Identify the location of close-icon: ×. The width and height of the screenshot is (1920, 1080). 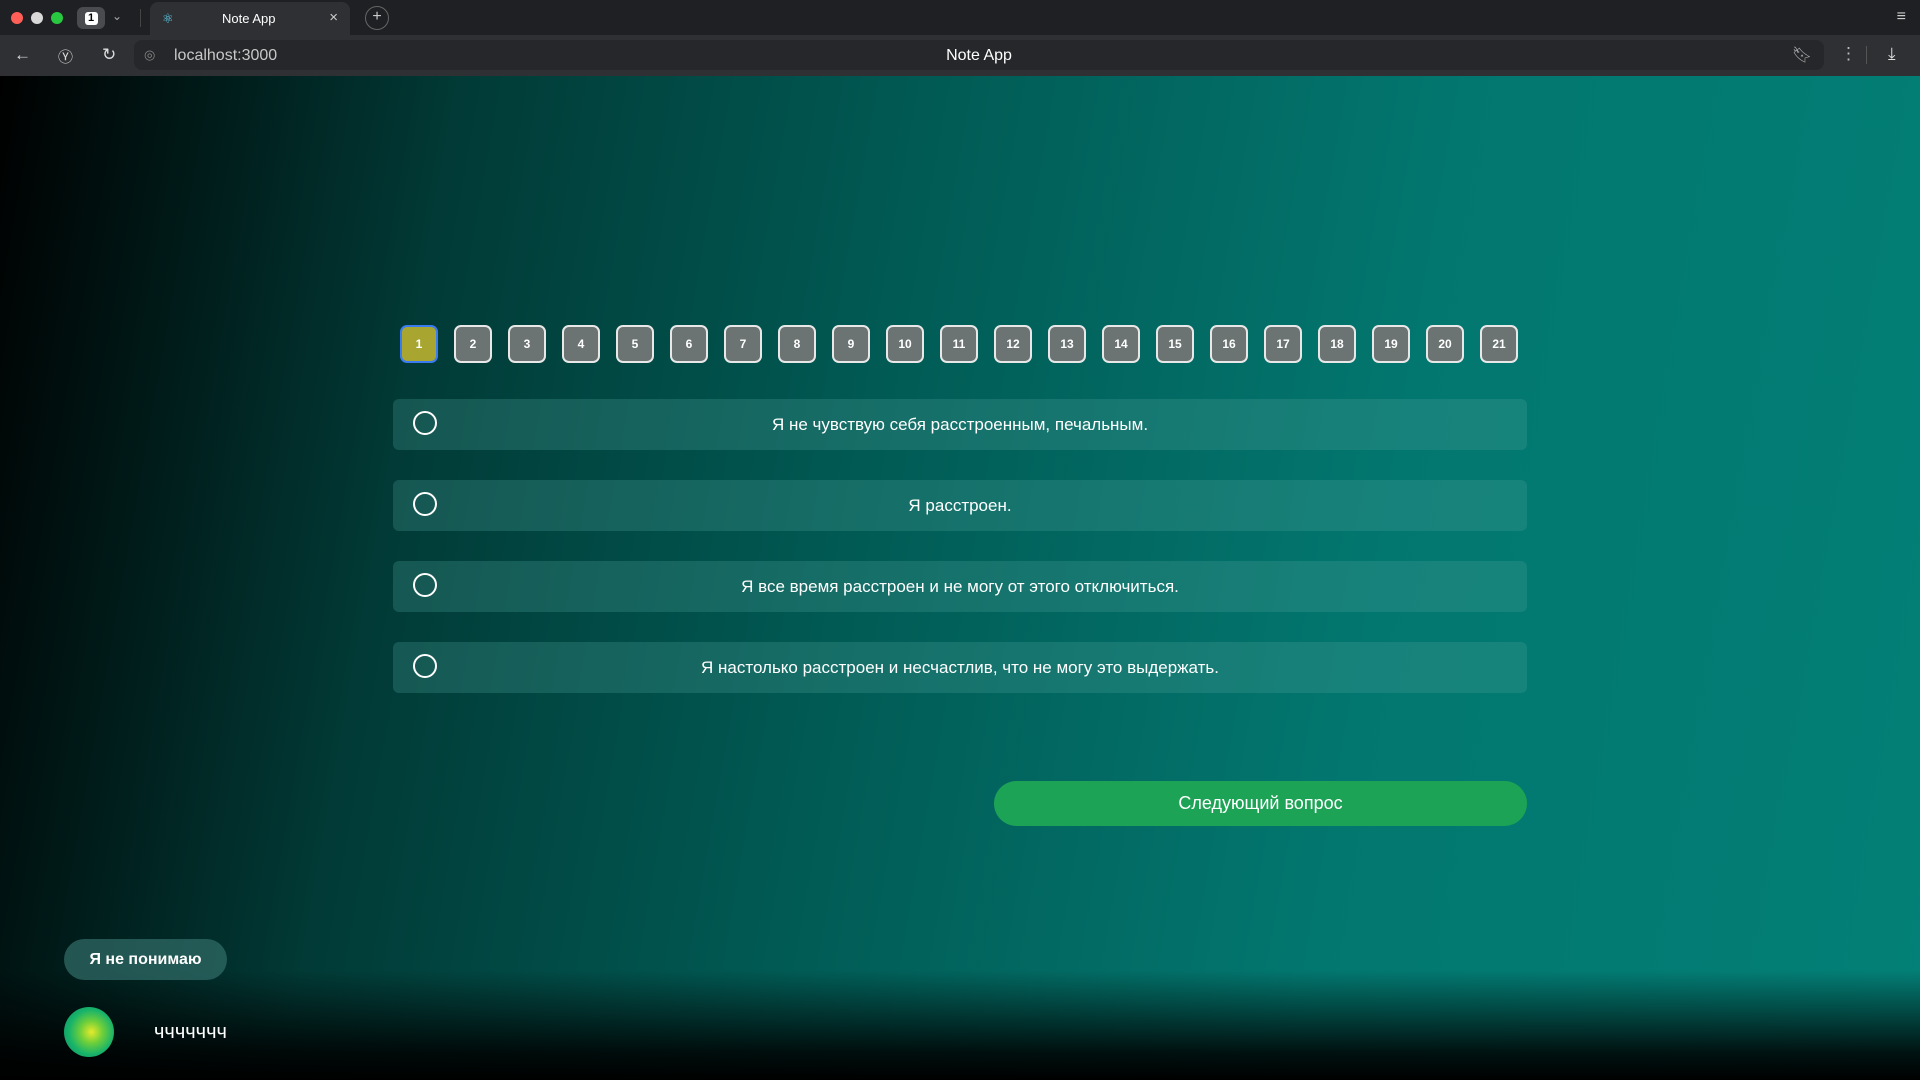
(333, 17).